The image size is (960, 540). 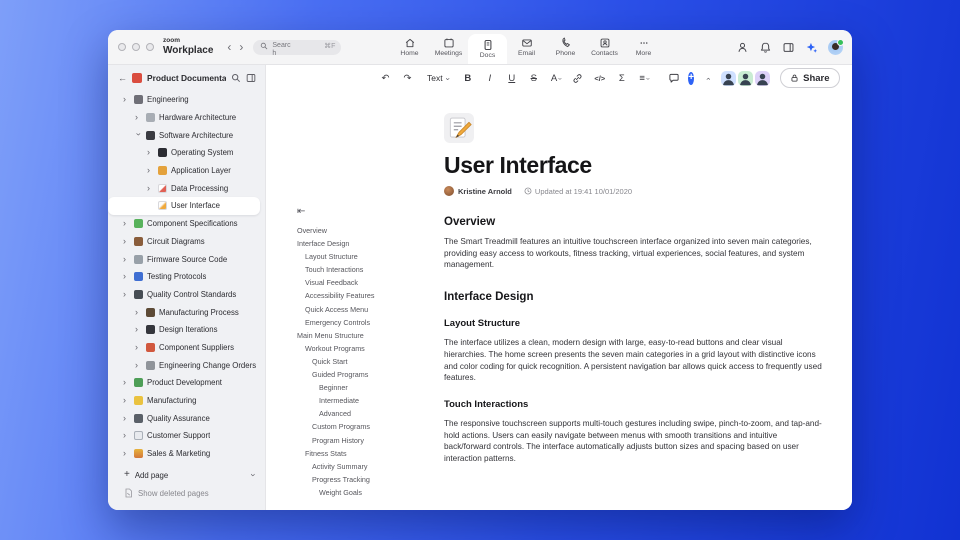 I want to click on comment-button, so click(x=673, y=78).